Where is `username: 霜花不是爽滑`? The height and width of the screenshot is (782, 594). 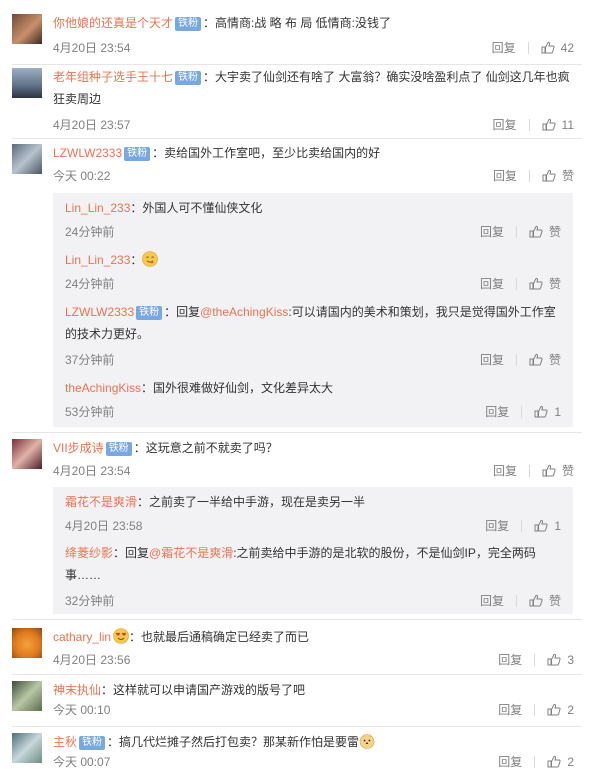
username: 霜花不是爽滑 is located at coordinates (101, 502).